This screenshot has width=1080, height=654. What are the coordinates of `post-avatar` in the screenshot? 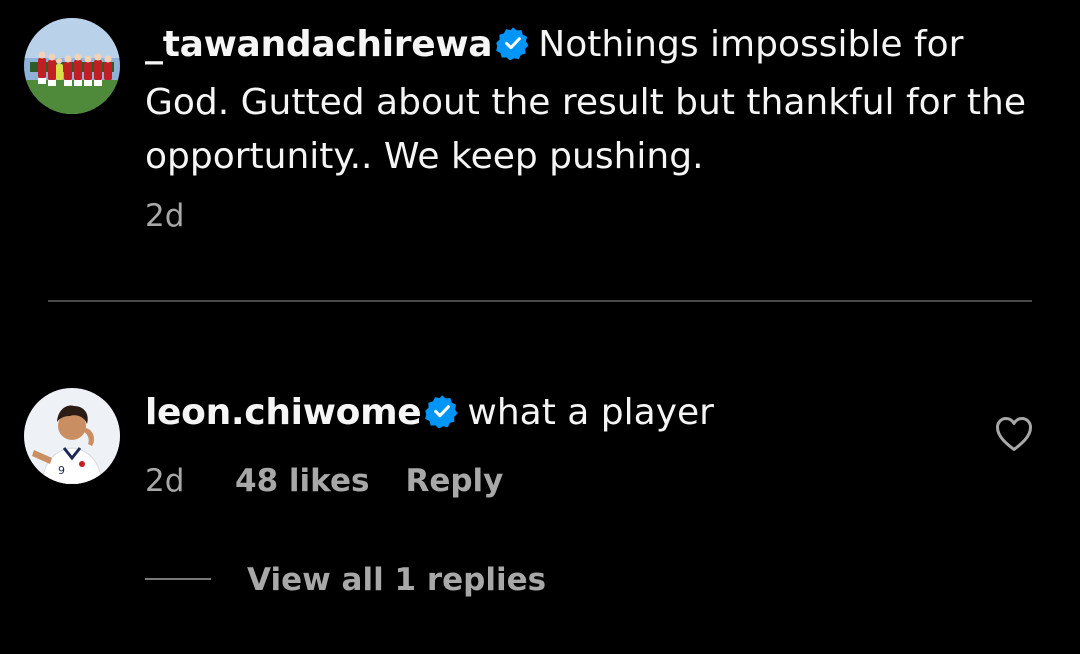 It's located at (72, 66).